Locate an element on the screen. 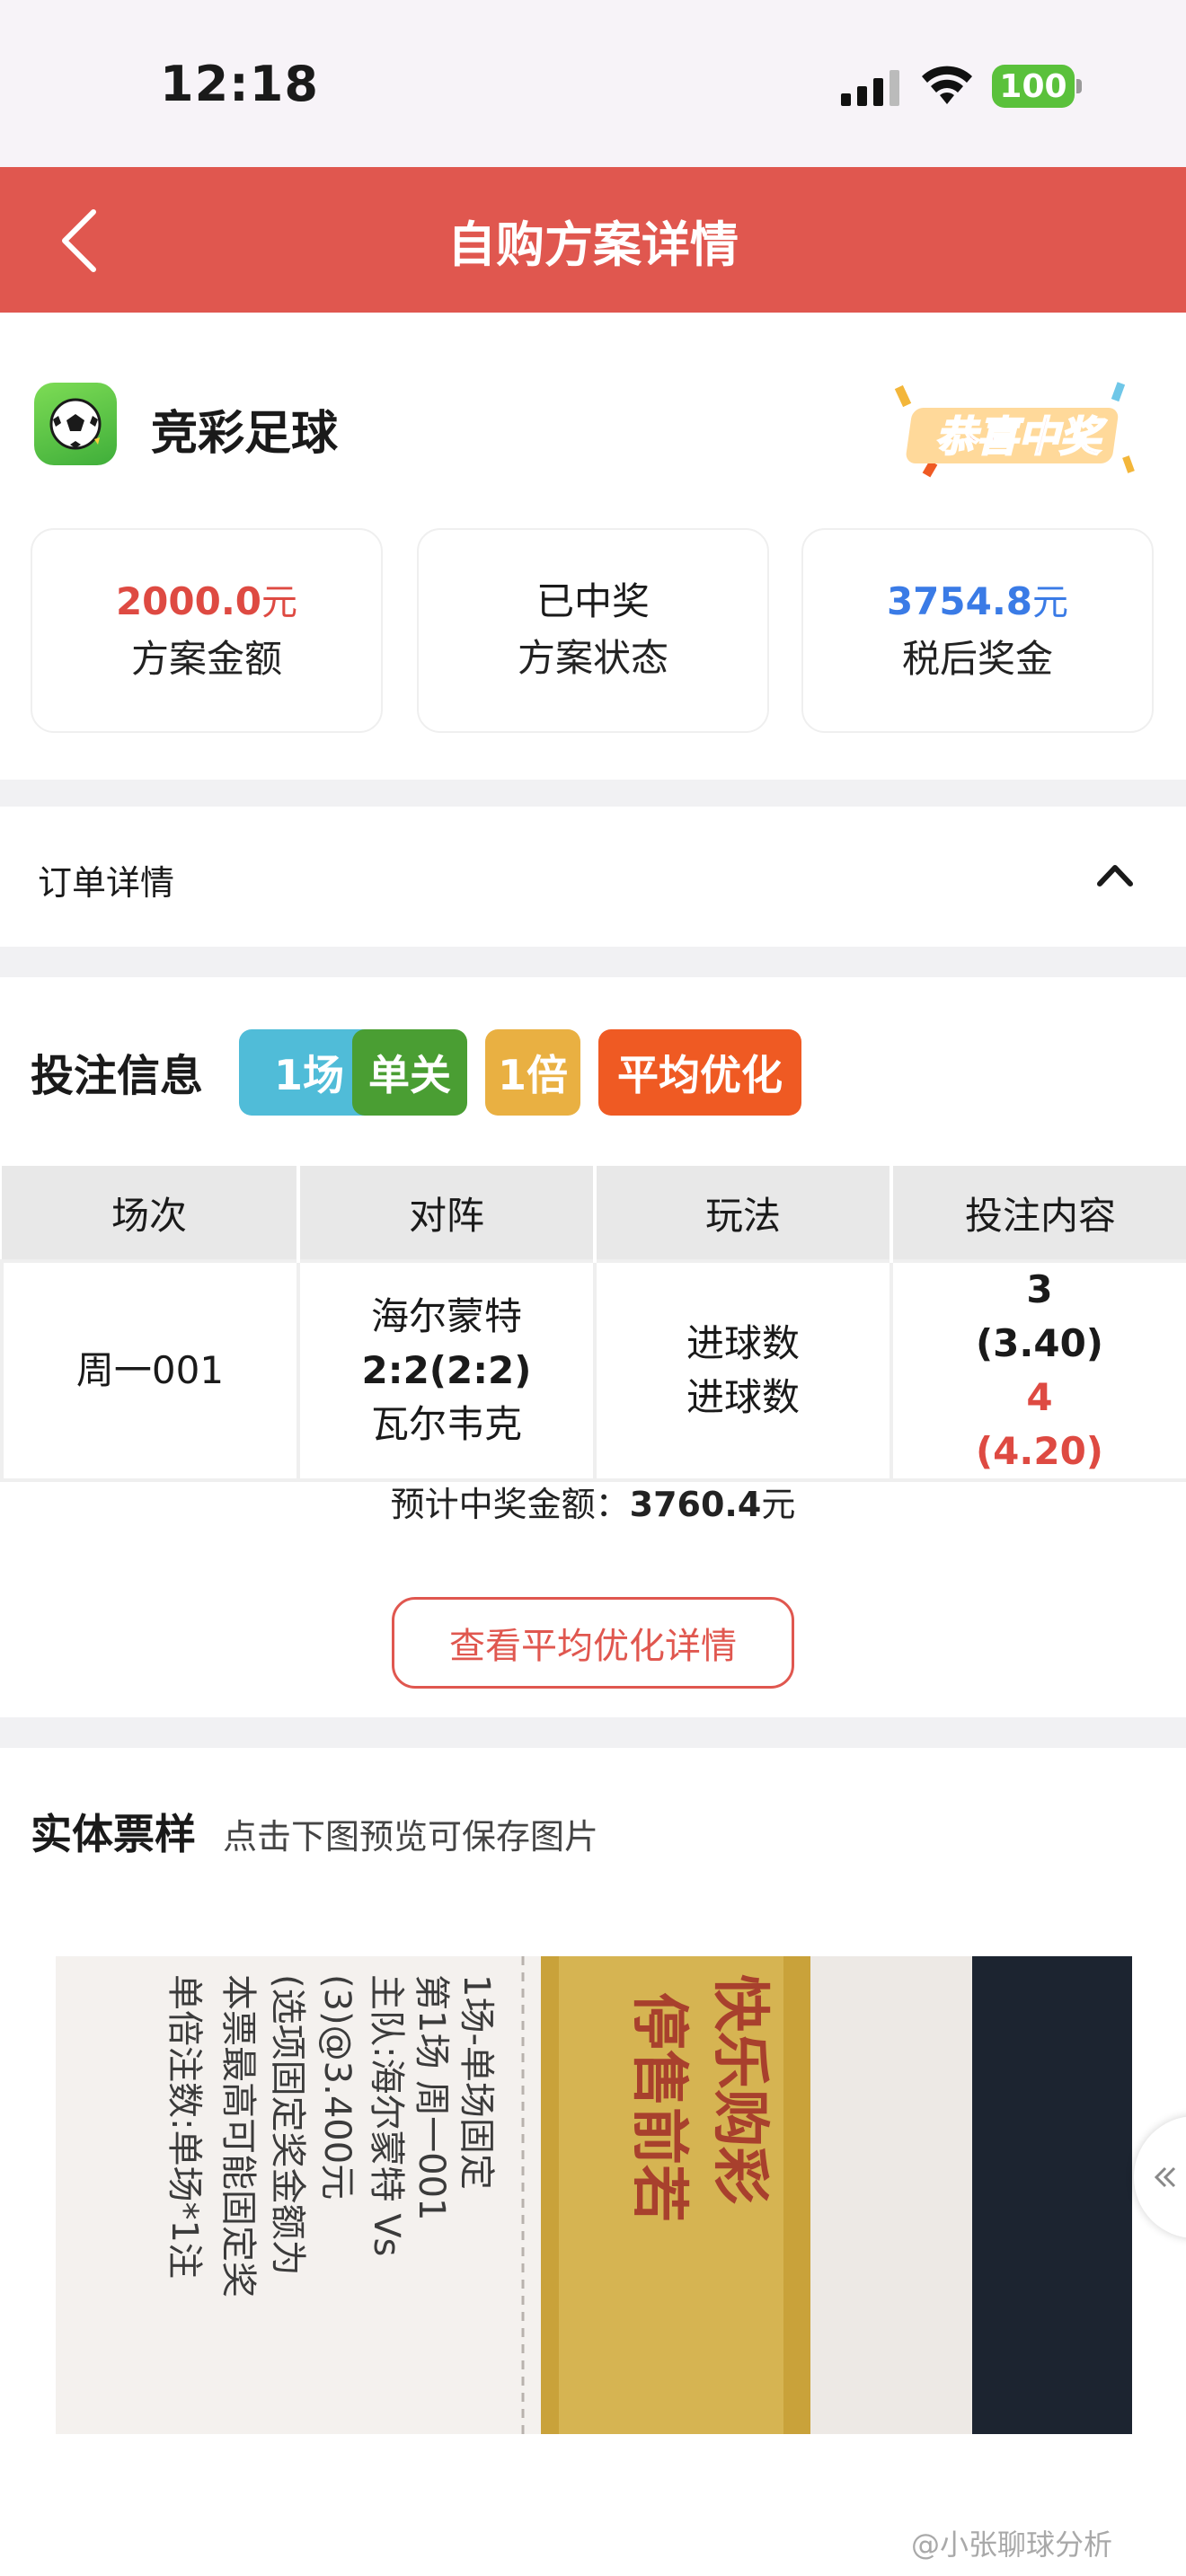 The height and width of the screenshot is (2576, 1186). pick-1: 3 is located at coordinates (1039, 1289).